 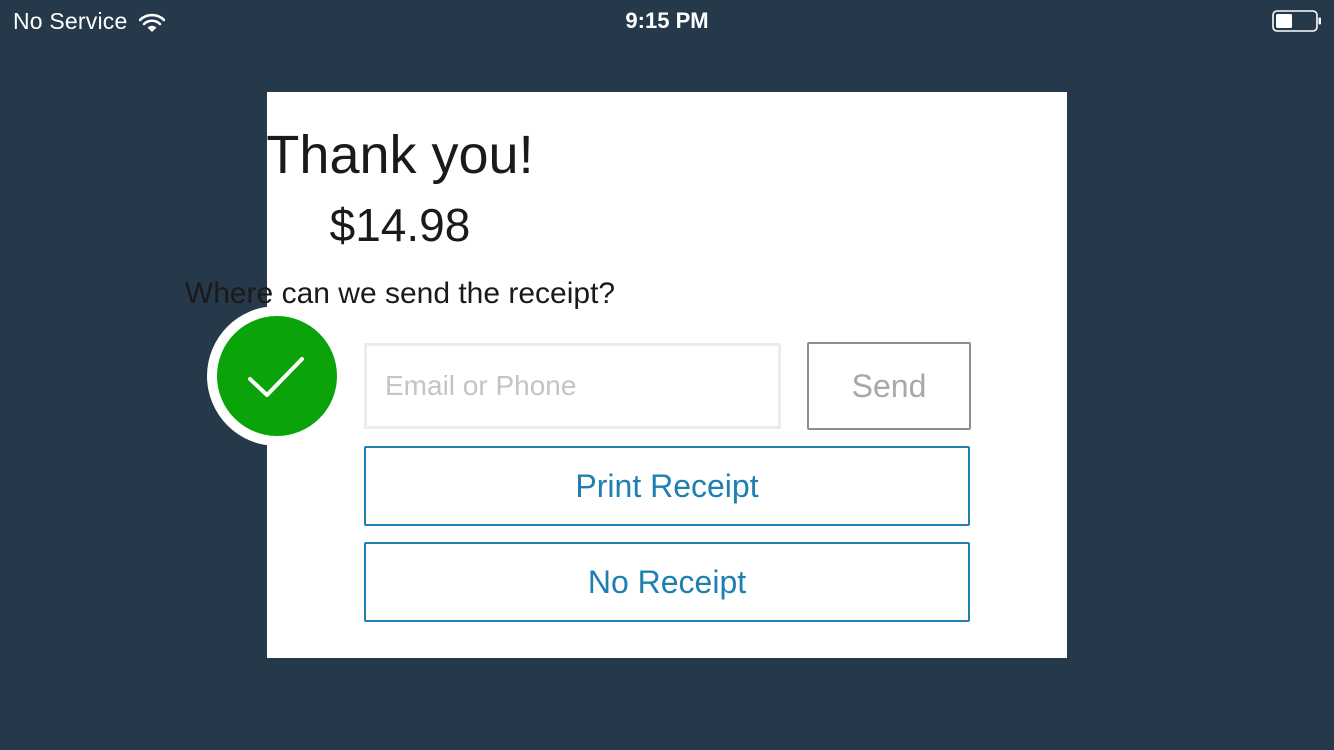 I want to click on no-receipt-button: No Receipt, so click(x=667, y=582).